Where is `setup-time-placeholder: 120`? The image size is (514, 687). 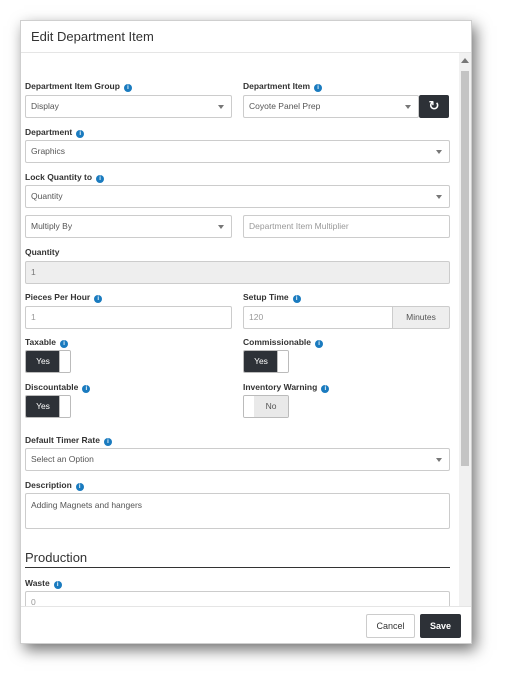
setup-time-placeholder: 120 is located at coordinates (256, 317).